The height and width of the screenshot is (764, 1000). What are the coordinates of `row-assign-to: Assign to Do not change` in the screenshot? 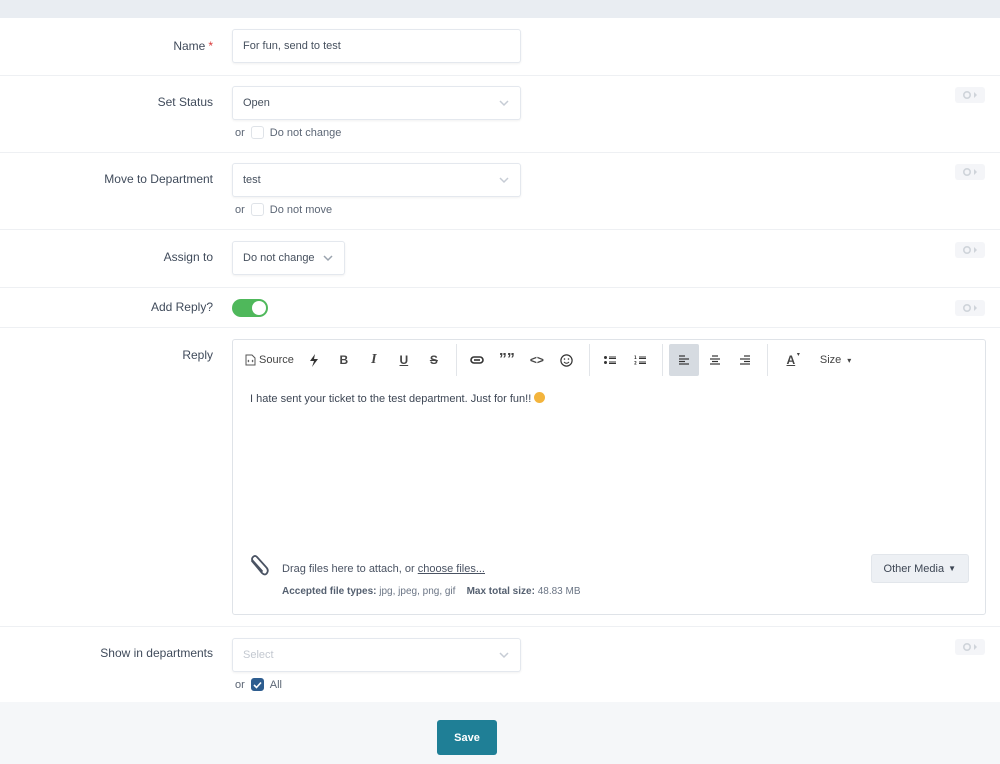 It's located at (500, 259).